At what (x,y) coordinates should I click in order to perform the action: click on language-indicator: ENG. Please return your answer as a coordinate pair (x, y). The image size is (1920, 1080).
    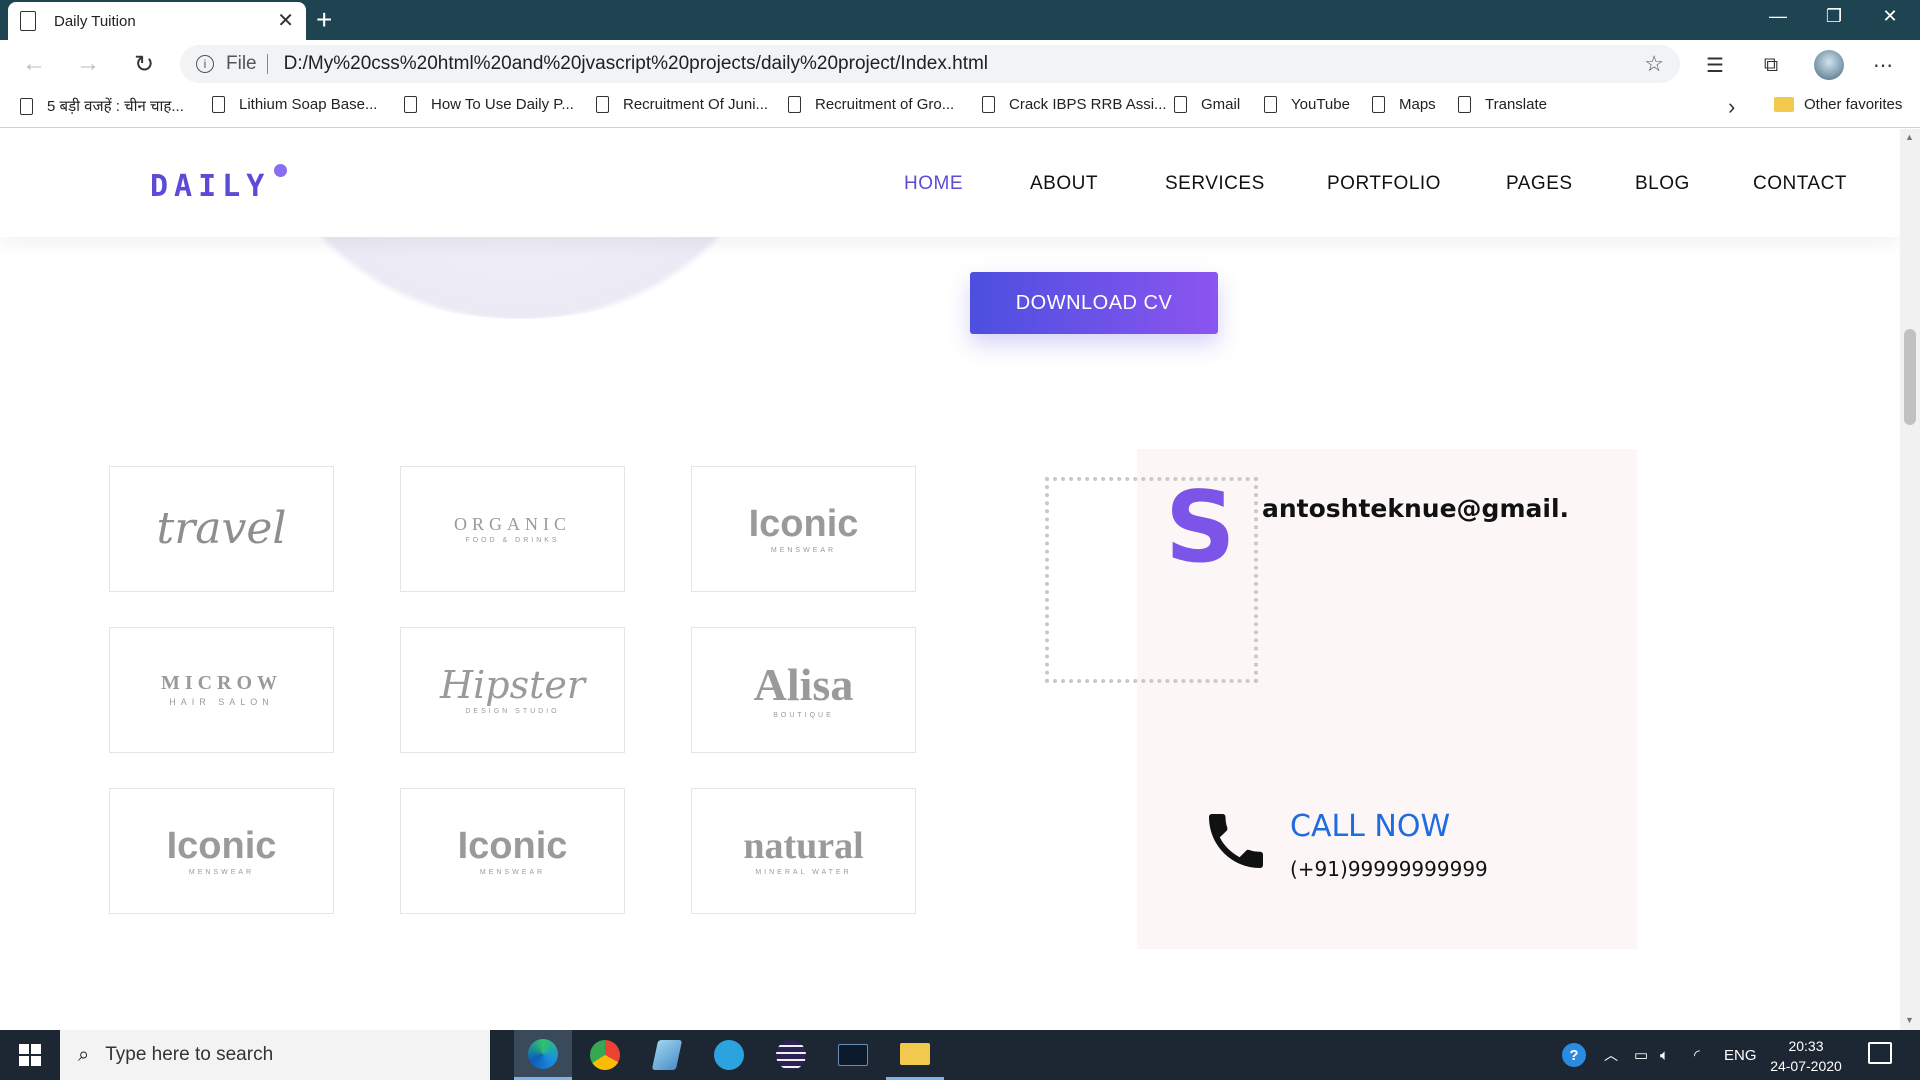
    Looking at the image, I should click on (1740, 1055).